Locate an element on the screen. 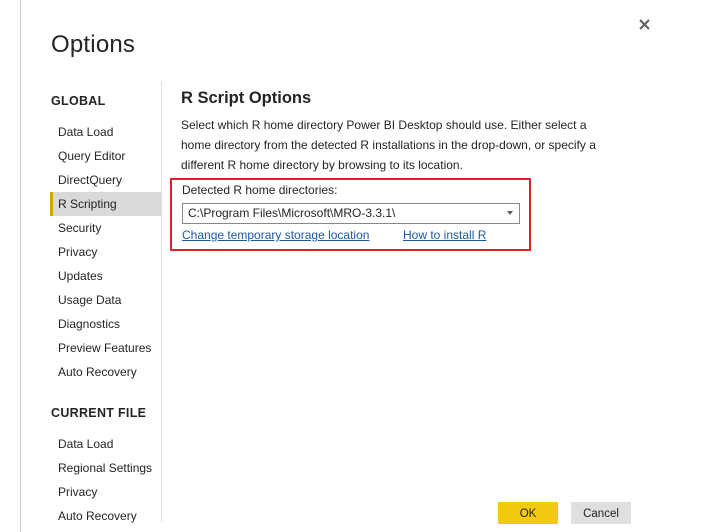 This screenshot has height=532, width=703. nav-item-global-privacy: Privacy is located at coordinates (105, 252).